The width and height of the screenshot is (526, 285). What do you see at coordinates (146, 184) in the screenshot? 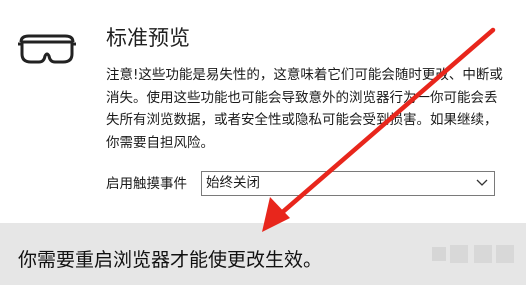
I see `touch-events-label: 启用触摸事件` at bounding box center [146, 184].